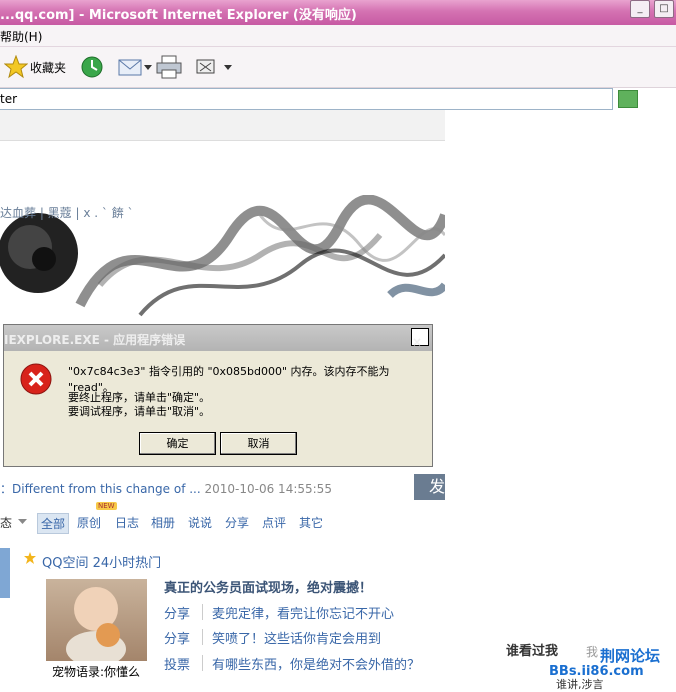  I want to click on post-prefix: ：, so click(6, 489).